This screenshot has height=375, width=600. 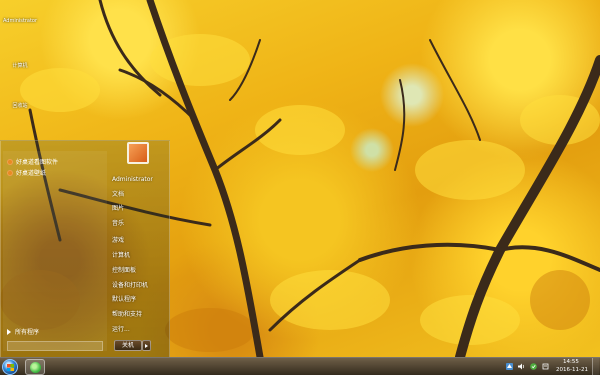 I want to click on pinned-item-label: 好桌道看图软件, so click(x=37, y=162).